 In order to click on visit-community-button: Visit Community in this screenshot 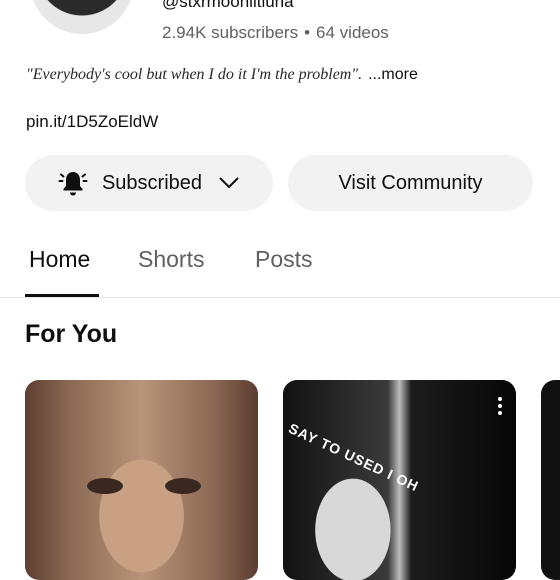, I will do `click(410, 183)`.